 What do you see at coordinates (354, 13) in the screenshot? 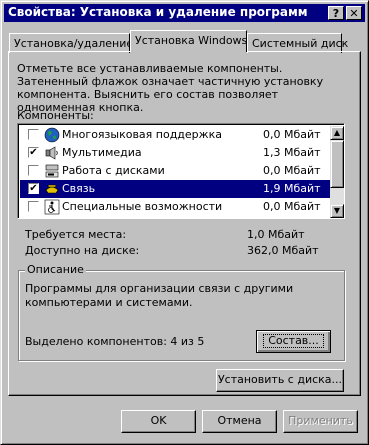
I see `close-button: ✕` at bounding box center [354, 13].